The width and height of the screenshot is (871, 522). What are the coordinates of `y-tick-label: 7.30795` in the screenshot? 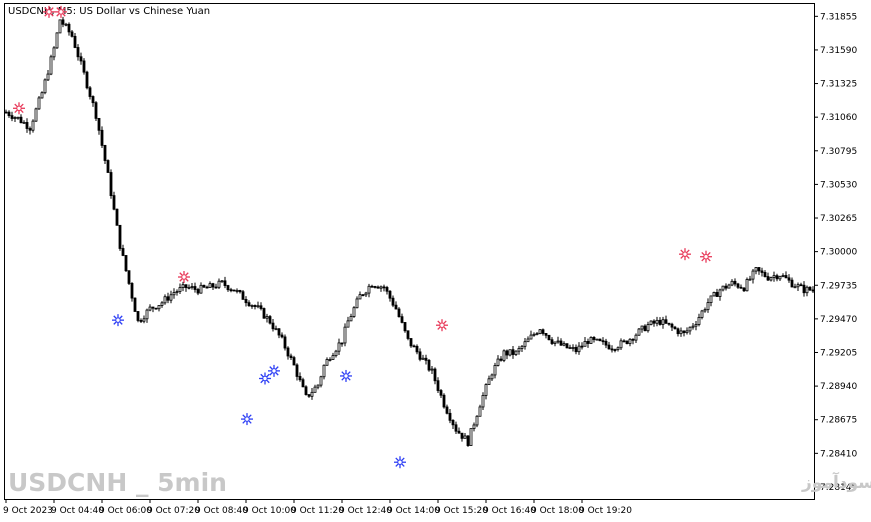 It's located at (838, 152).